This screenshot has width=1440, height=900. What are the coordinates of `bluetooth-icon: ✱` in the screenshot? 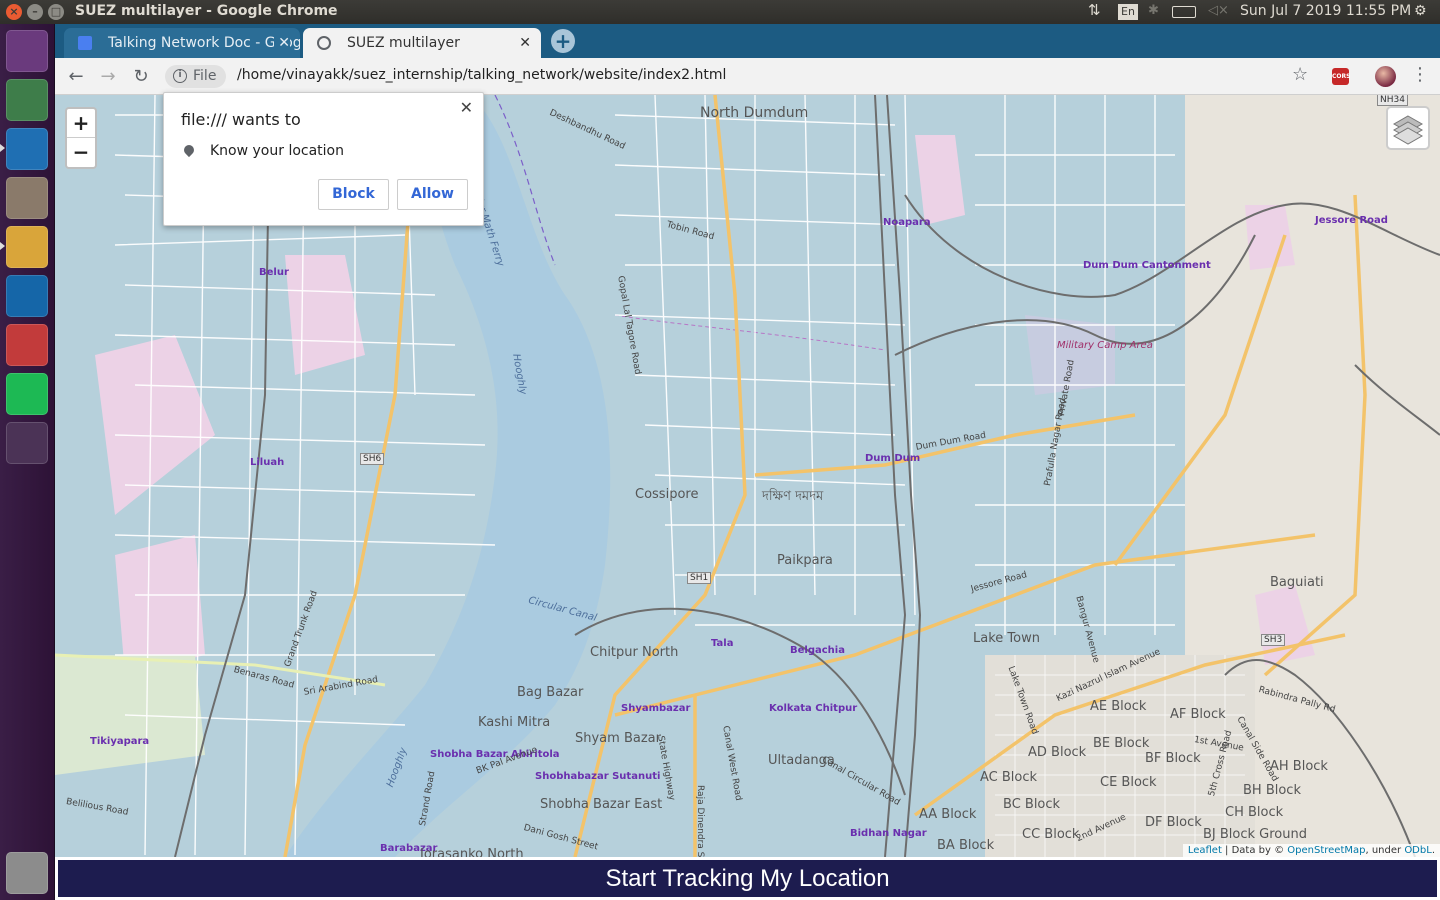 It's located at (1153, 10).